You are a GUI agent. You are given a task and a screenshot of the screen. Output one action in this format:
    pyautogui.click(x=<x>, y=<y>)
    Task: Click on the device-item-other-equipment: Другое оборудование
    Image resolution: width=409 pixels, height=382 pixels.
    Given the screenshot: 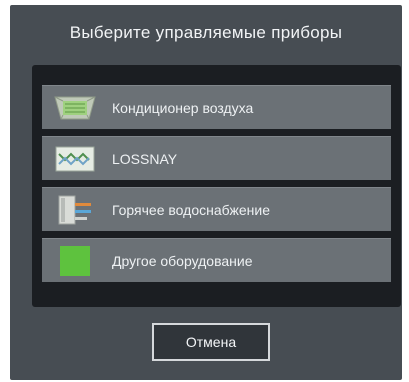 What is the action you would take?
    pyautogui.click(x=216, y=260)
    